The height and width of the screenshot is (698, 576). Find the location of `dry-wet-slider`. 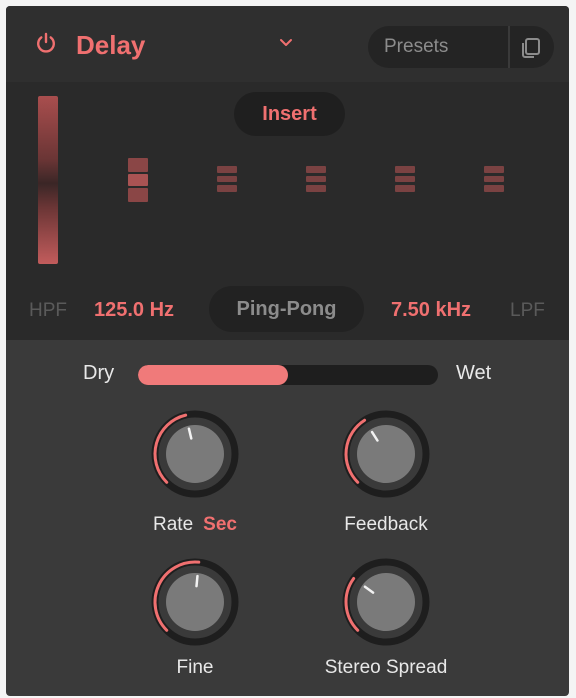

dry-wet-slider is located at coordinates (288, 375).